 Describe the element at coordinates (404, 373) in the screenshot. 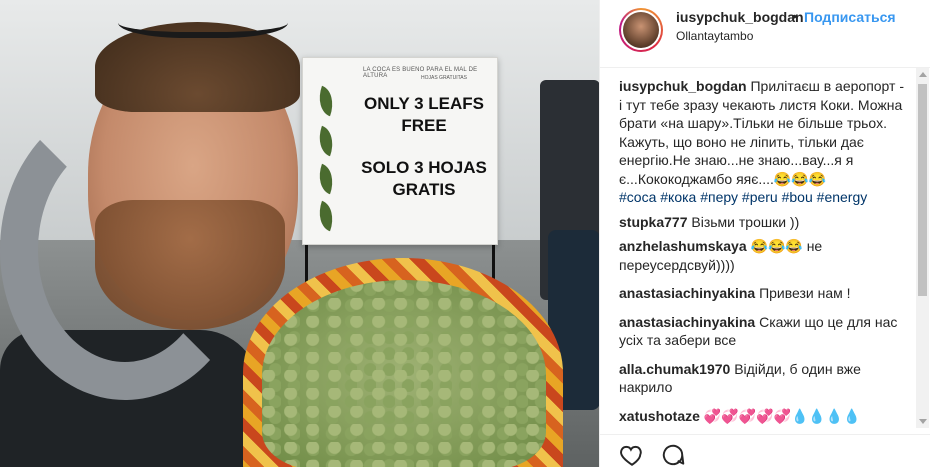

I see `photo-coca-leaves` at that location.